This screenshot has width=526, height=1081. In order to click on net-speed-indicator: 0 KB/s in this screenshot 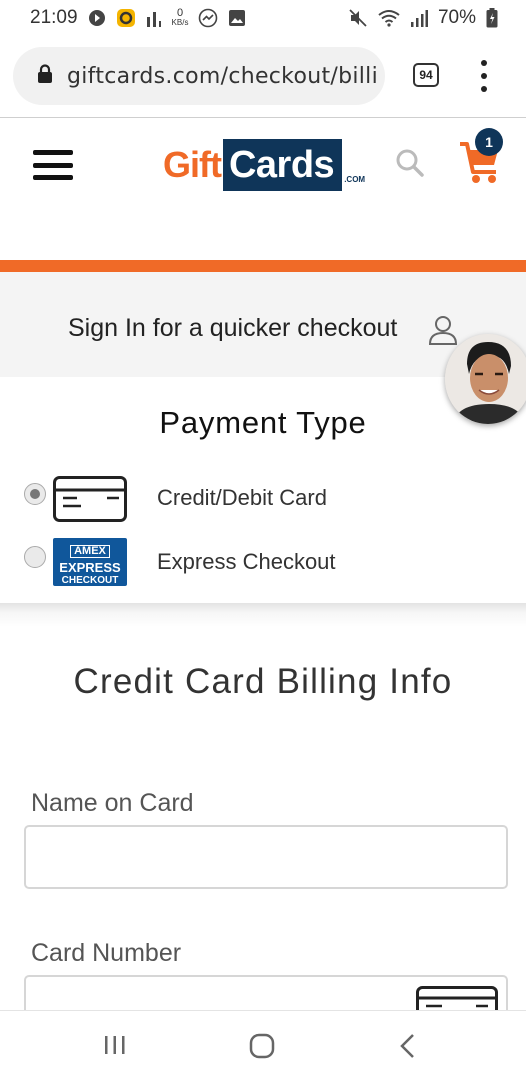, I will do `click(180, 17)`.